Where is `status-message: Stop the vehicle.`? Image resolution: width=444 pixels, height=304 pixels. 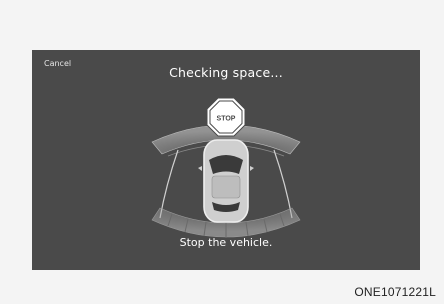
status-message: Stop the vehicle. is located at coordinates (226, 242).